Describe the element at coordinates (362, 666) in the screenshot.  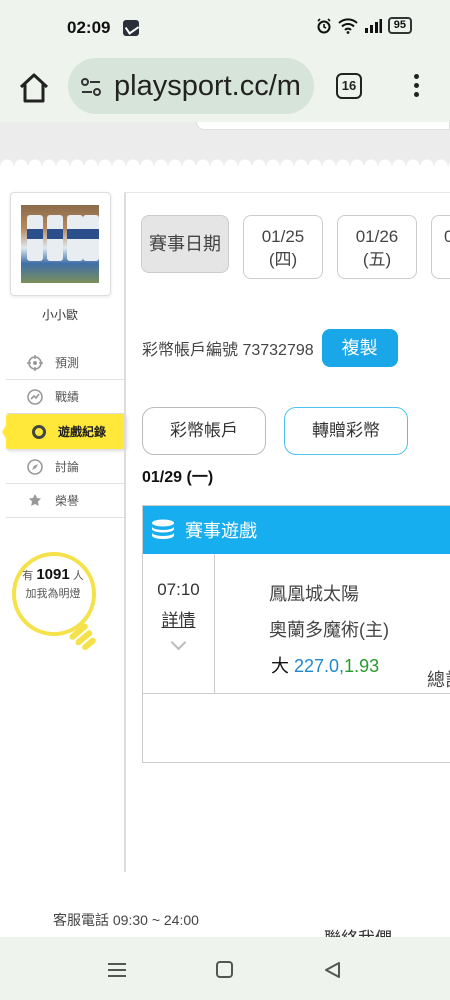
I see `bet-odds-value: 1.93` at that location.